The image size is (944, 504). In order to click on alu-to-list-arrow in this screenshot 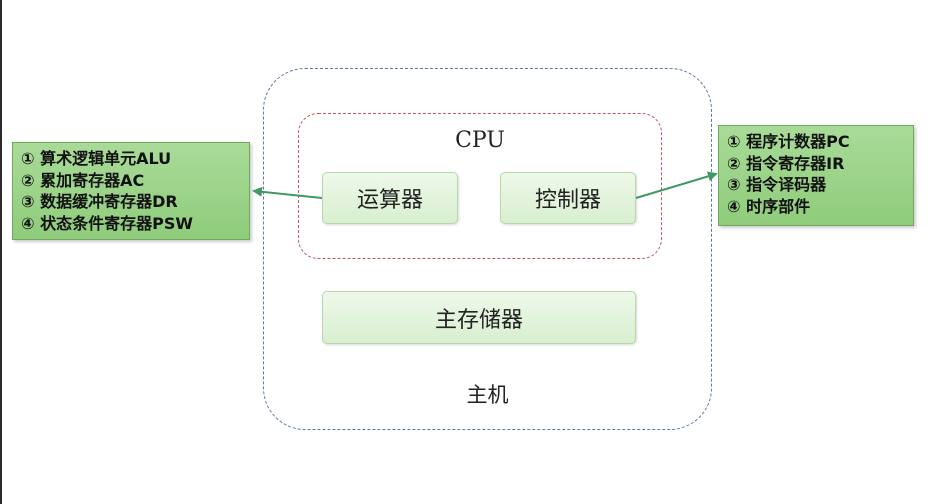, I will do `click(287, 192)`.